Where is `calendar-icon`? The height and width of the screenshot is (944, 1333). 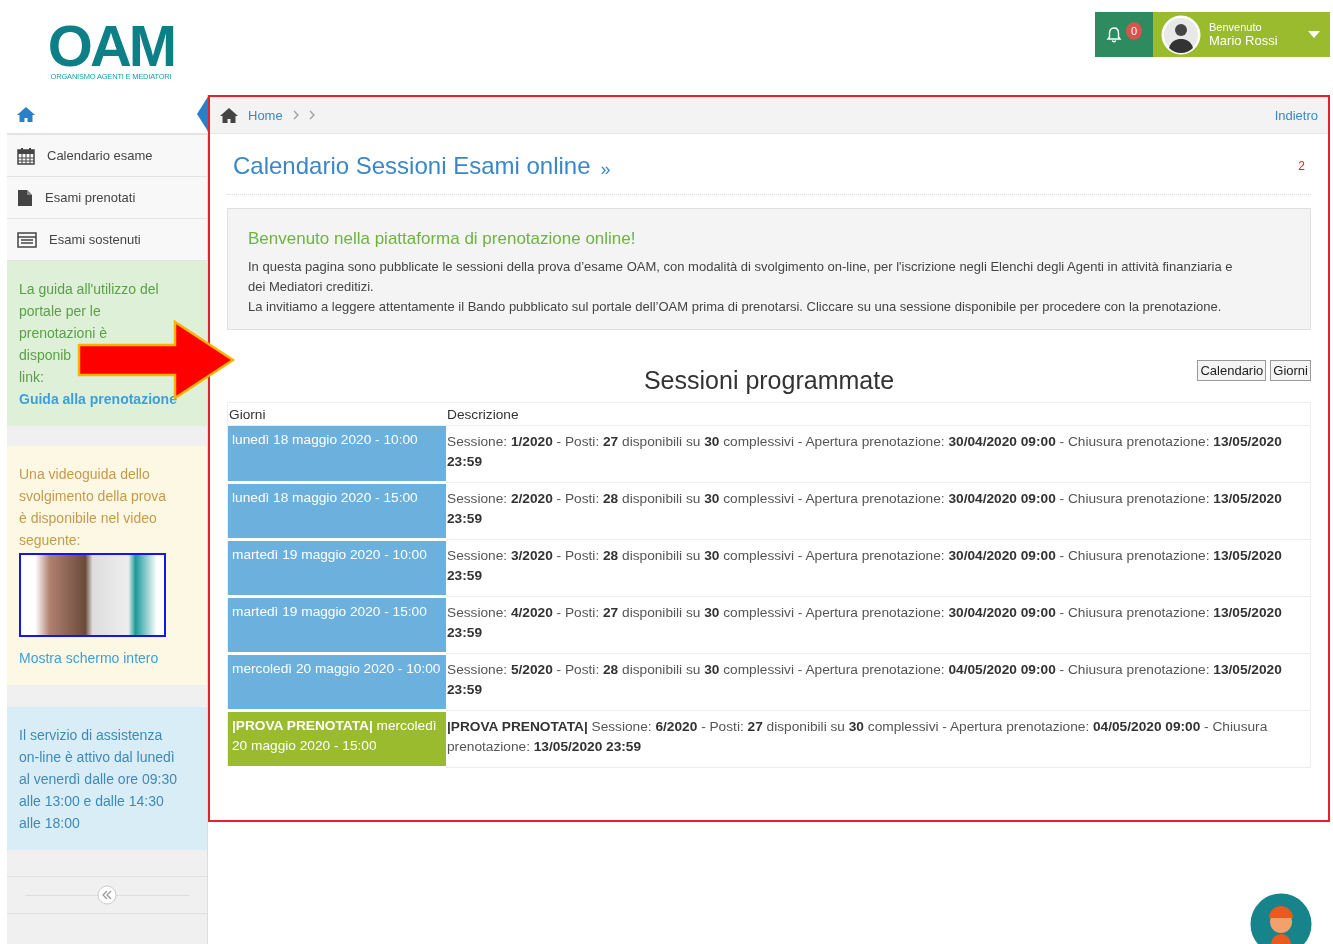
calendar-icon is located at coordinates (26, 155).